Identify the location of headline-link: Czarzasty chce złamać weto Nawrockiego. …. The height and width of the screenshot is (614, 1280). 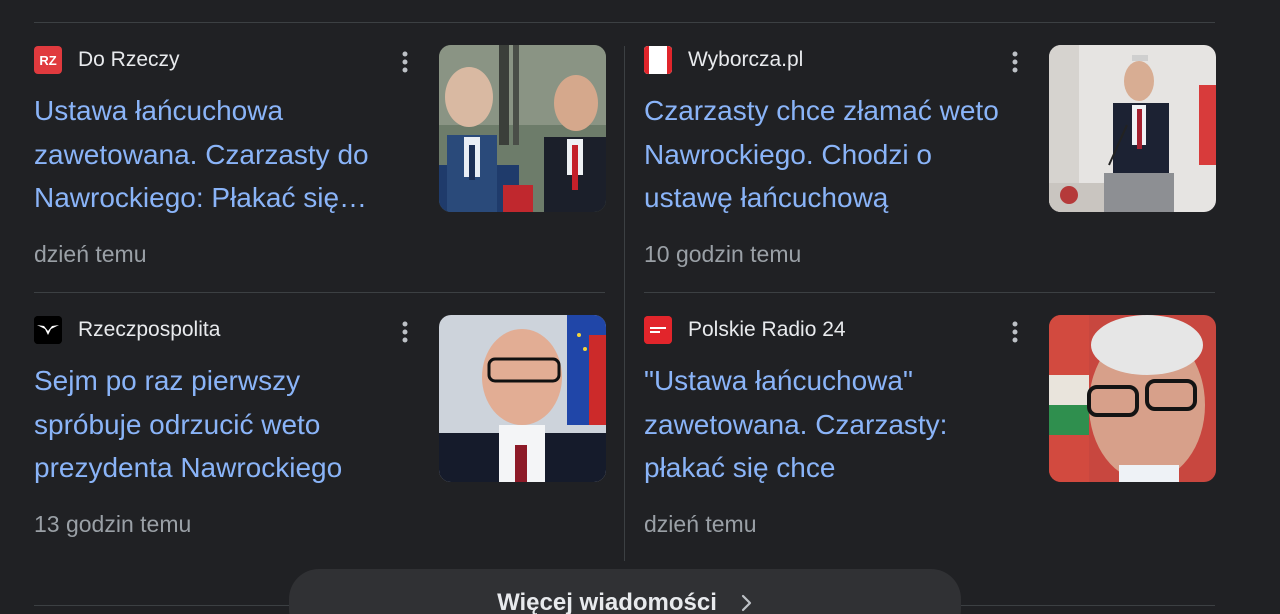
(829, 154).